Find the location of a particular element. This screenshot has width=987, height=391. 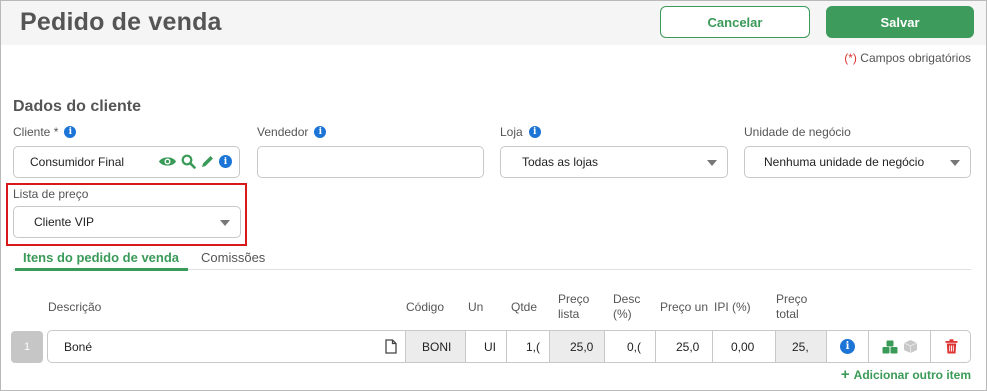

price-list-label: Lista de preço is located at coordinates (50, 194).